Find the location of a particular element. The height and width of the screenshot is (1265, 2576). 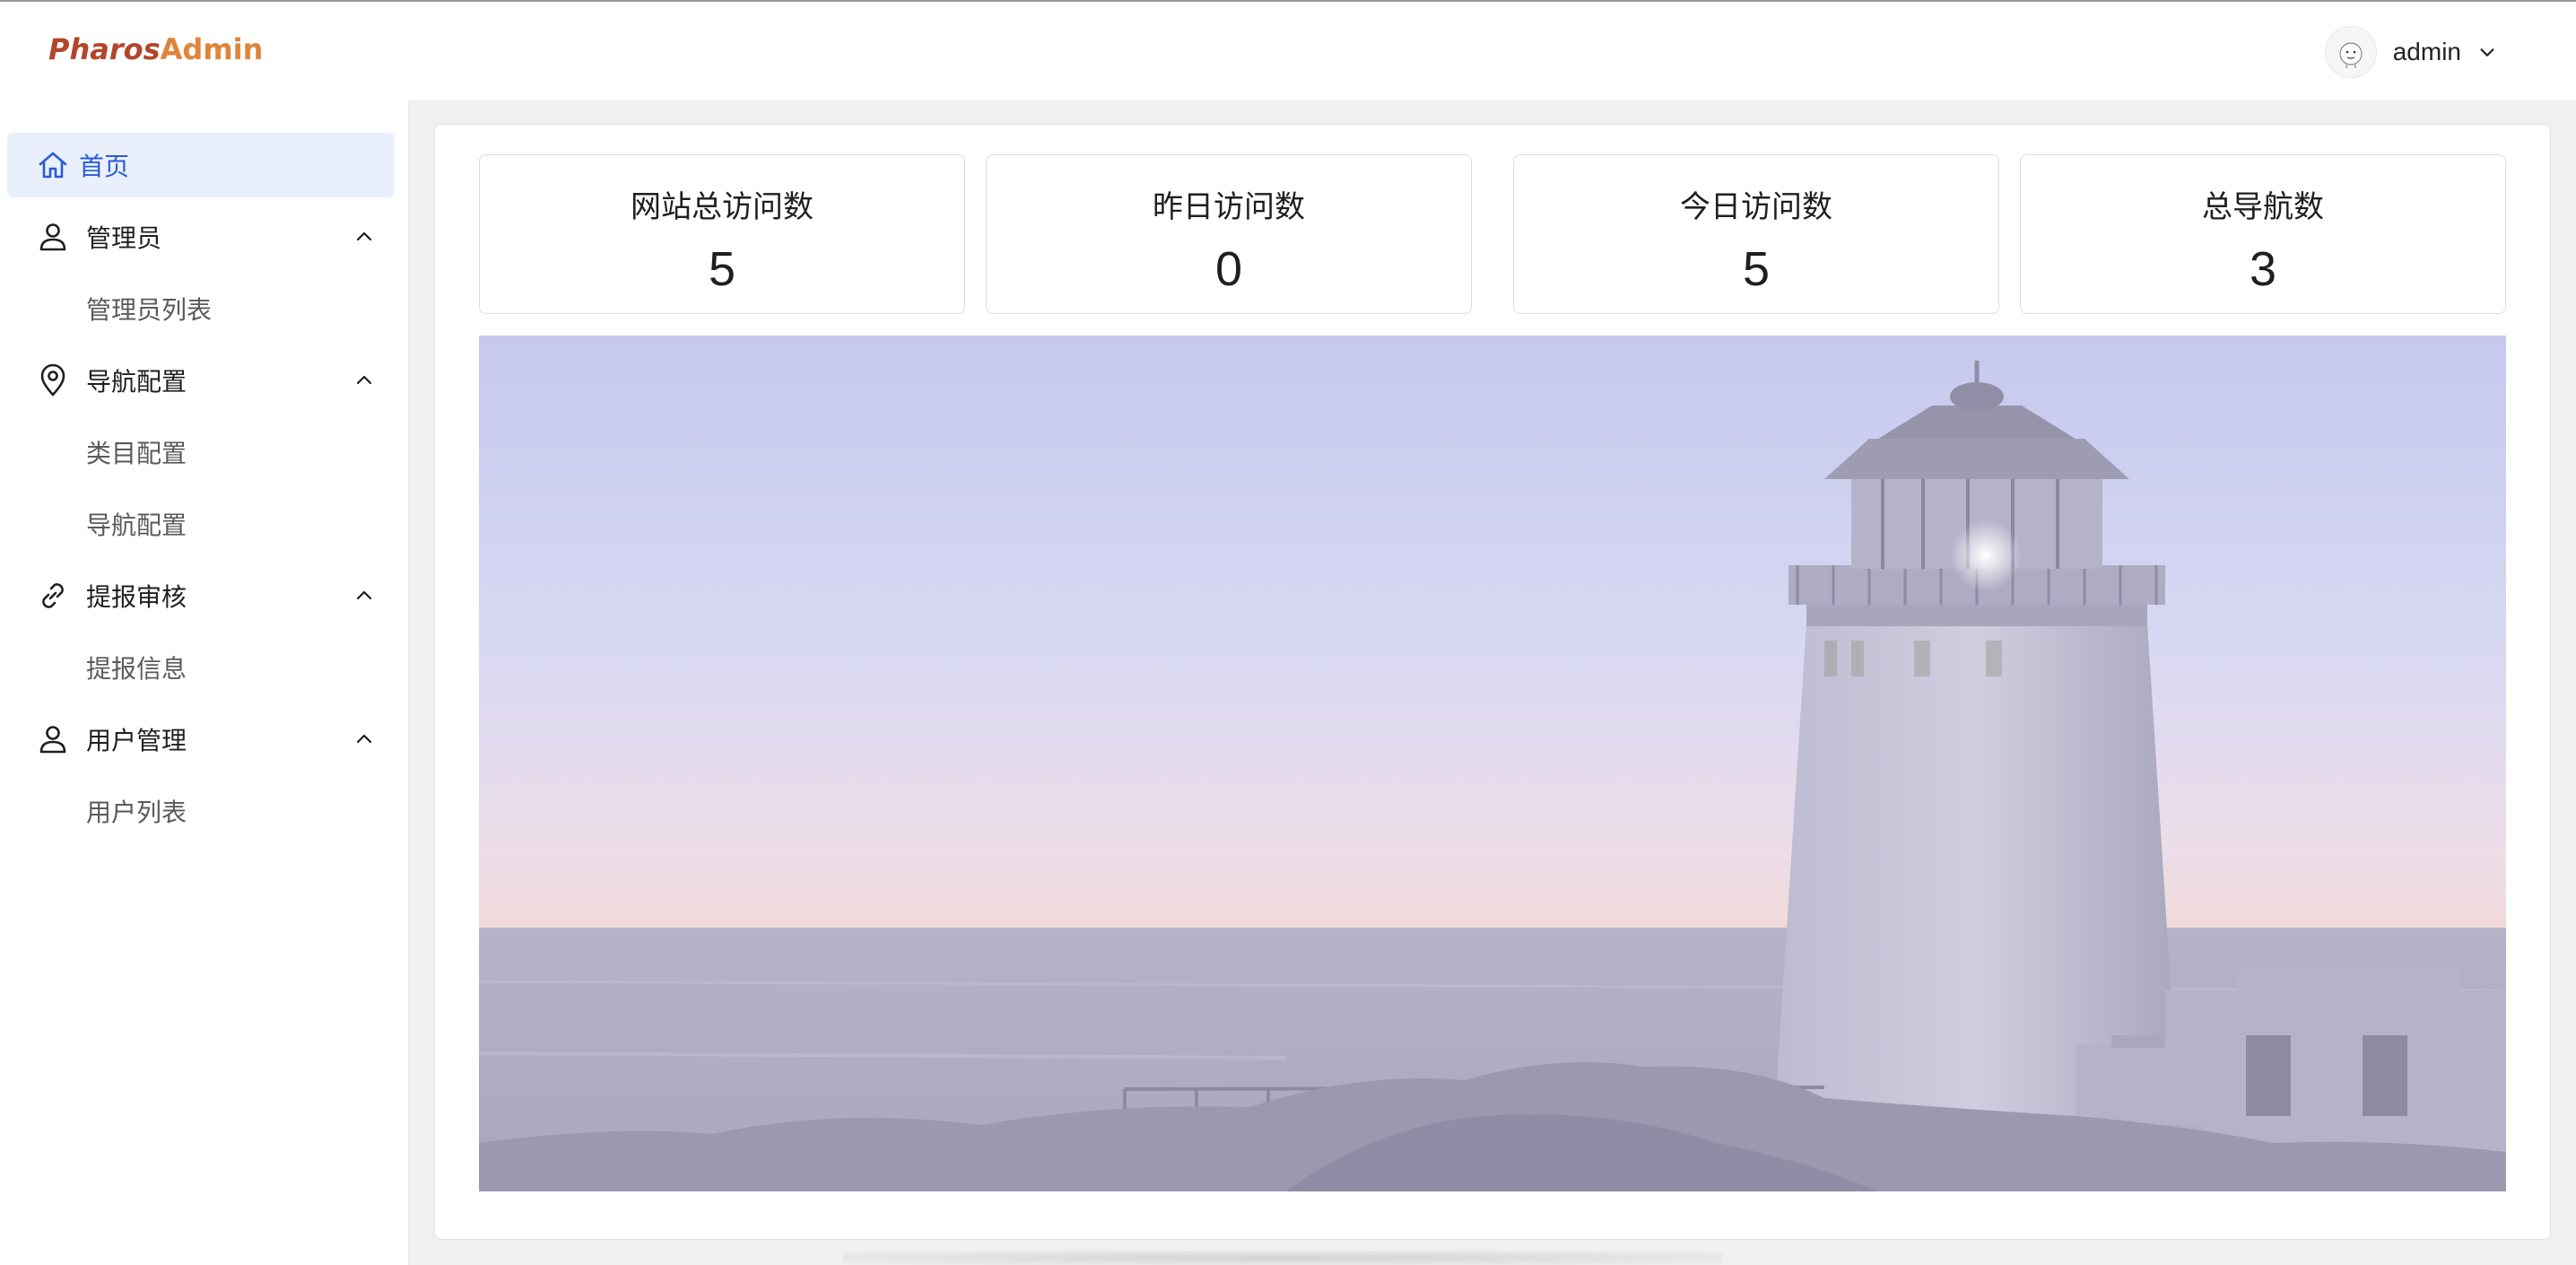

sidebar-subitem-label: 用户列表 is located at coordinates (136, 812).